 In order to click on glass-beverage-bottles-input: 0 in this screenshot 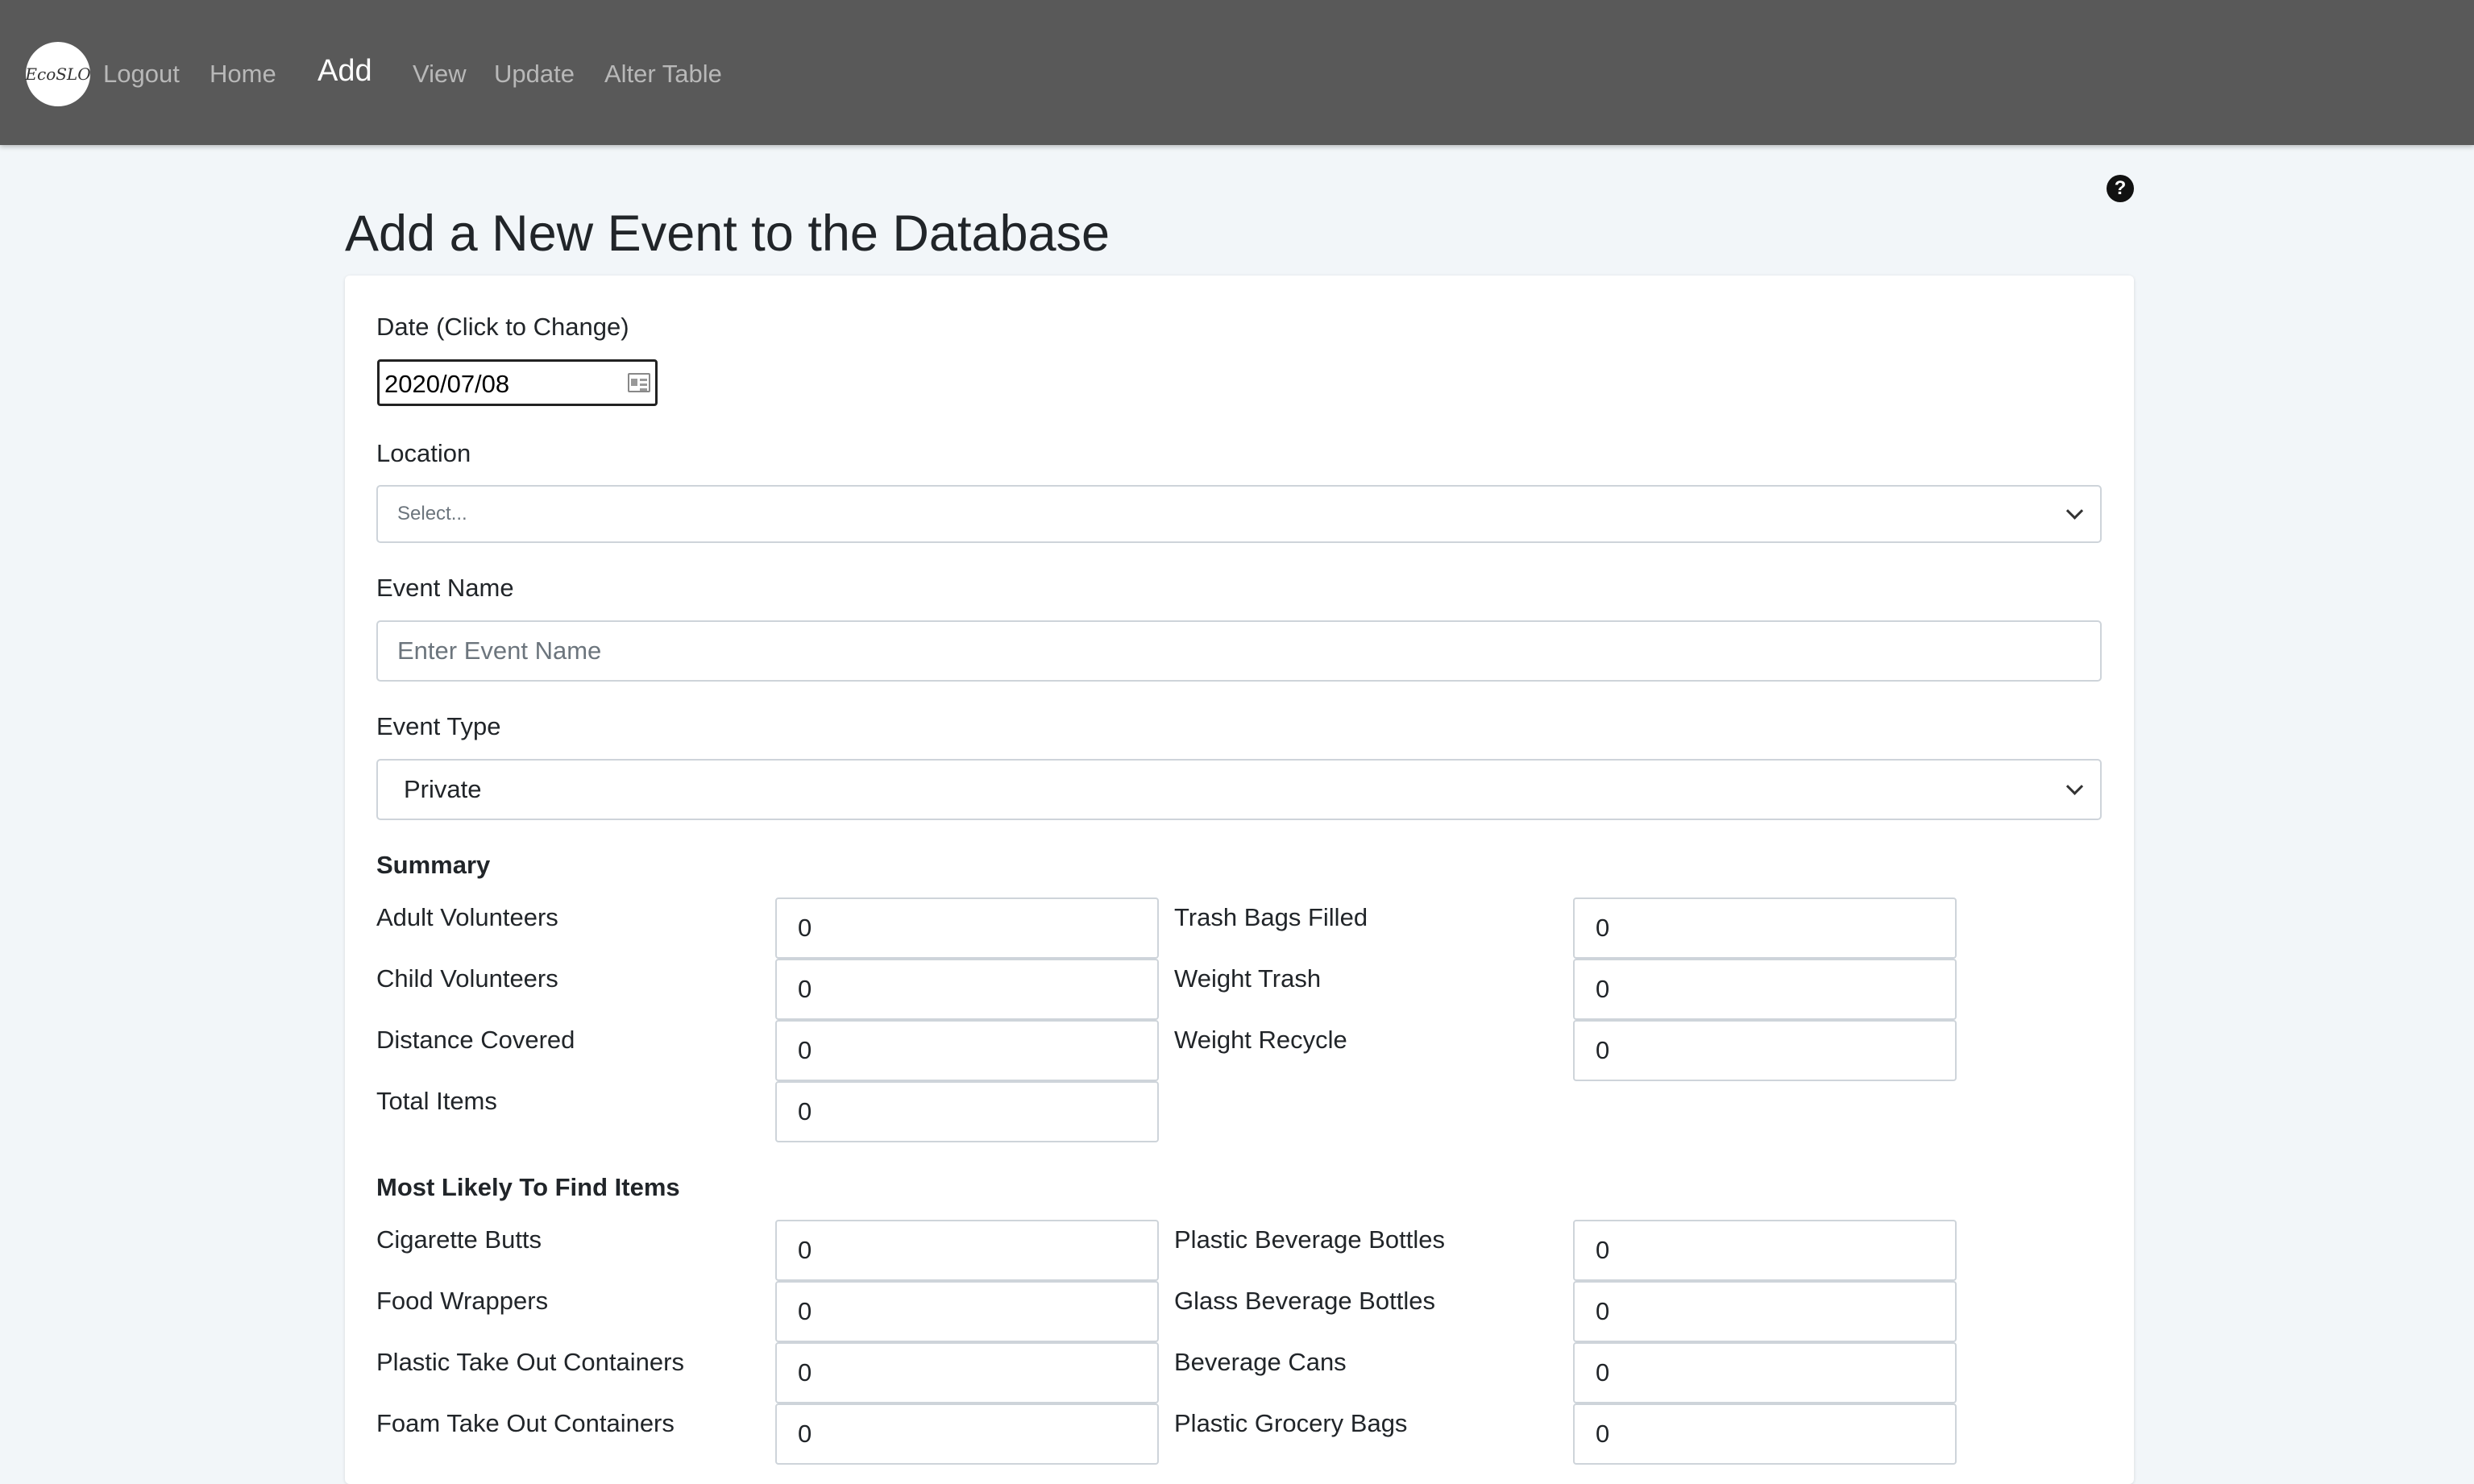, I will do `click(1765, 1311)`.